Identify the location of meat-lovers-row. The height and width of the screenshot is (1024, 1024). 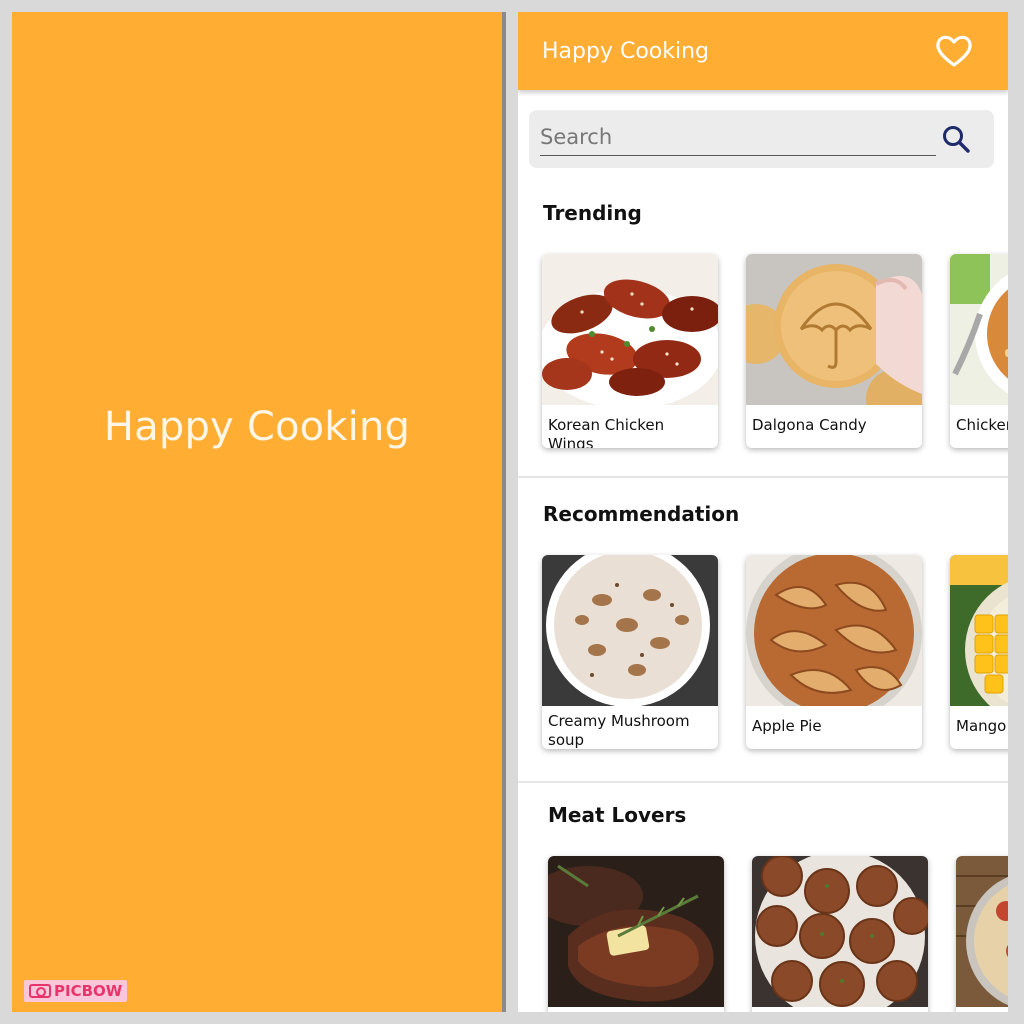
(778, 934).